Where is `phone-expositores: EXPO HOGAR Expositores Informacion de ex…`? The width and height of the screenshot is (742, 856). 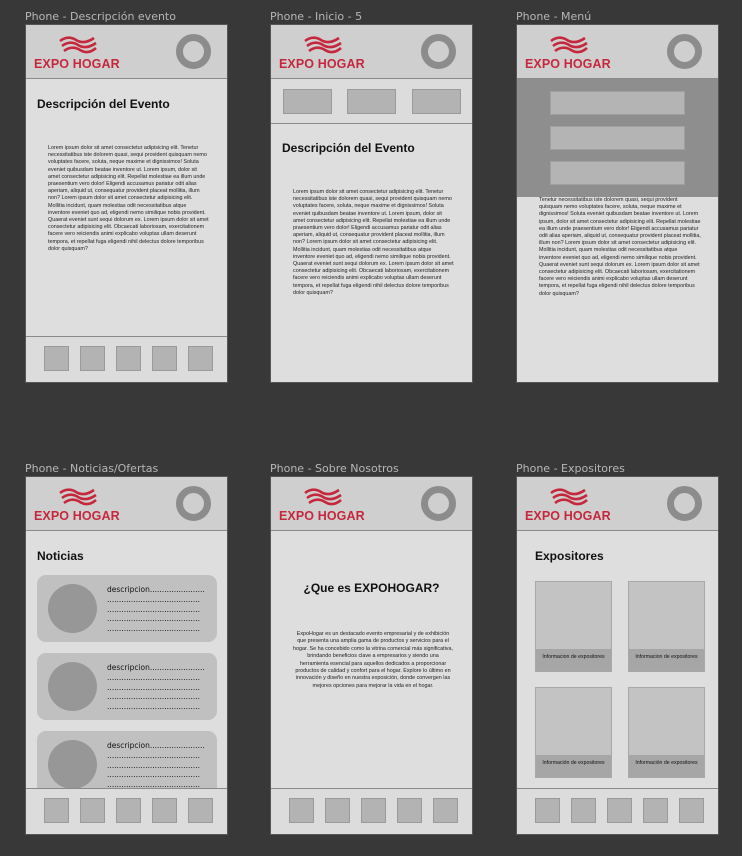
phone-expositores: EXPO HOGAR Expositores Informacion de ex… is located at coordinates (617, 655).